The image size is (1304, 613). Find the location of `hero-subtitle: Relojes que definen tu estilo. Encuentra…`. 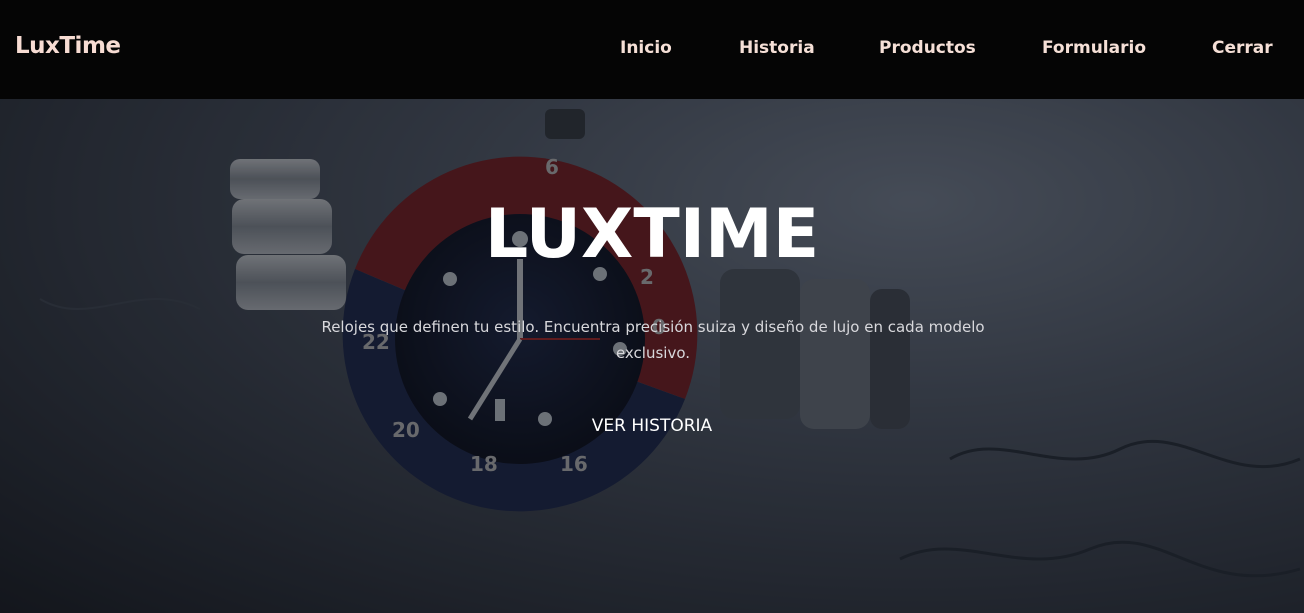

hero-subtitle: Relojes que definen tu estilo. Encuentra… is located at coordinates (653, 340).